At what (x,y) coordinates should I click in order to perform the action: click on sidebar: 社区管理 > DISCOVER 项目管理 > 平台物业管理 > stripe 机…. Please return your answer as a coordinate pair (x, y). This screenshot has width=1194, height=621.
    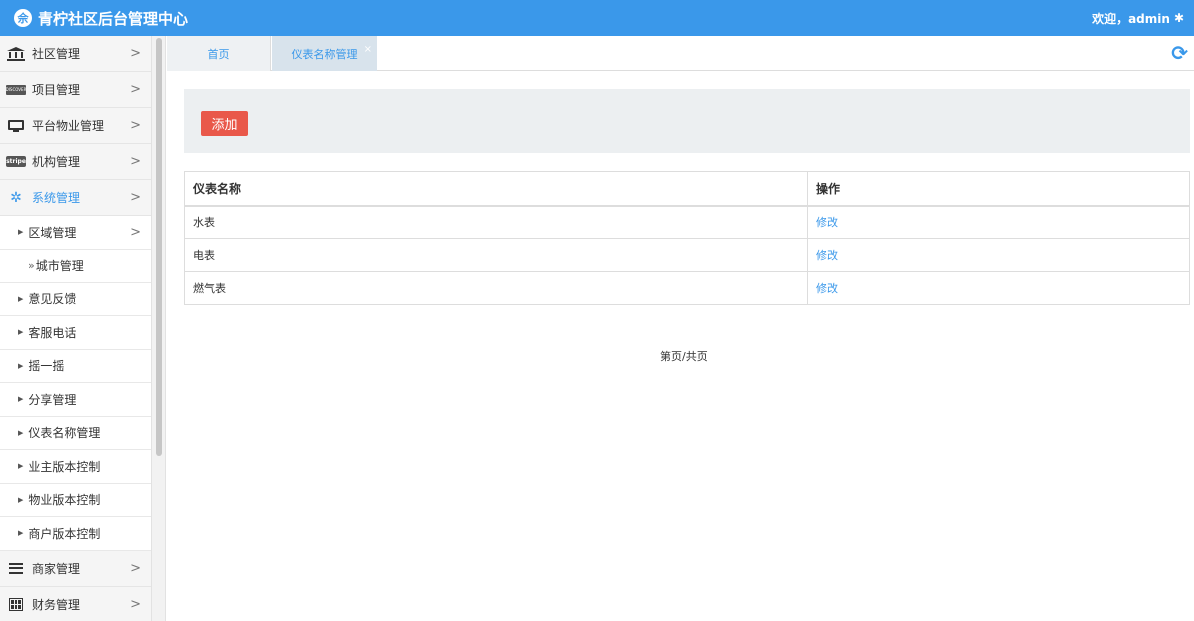
    Looking at the image, I should click on (76, 328).